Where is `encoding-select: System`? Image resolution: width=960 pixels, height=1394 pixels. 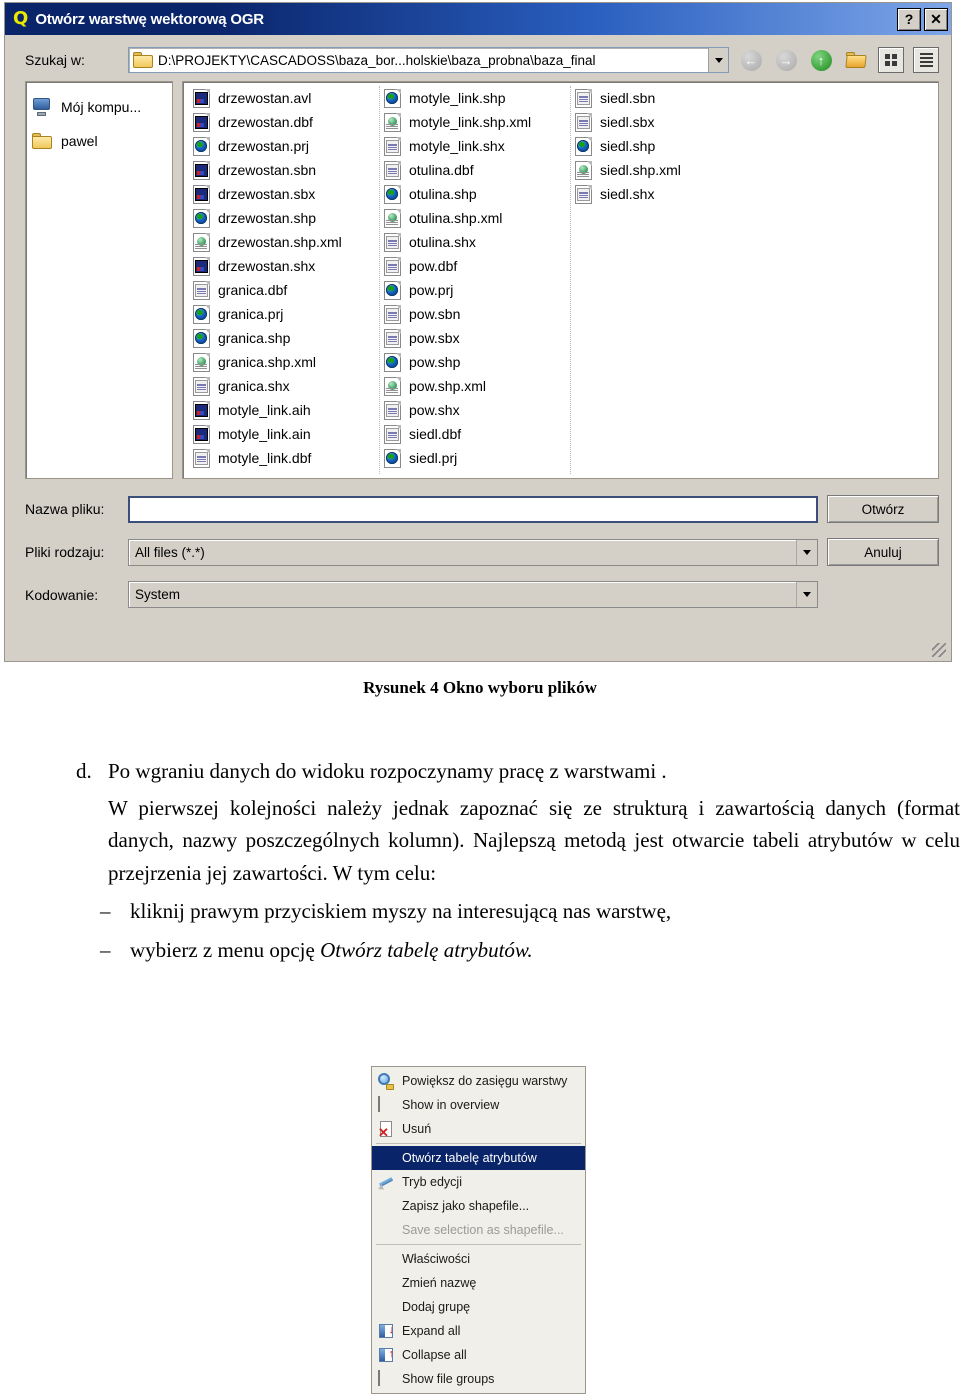
encoding-select: System is located at coordinates (473, 594).